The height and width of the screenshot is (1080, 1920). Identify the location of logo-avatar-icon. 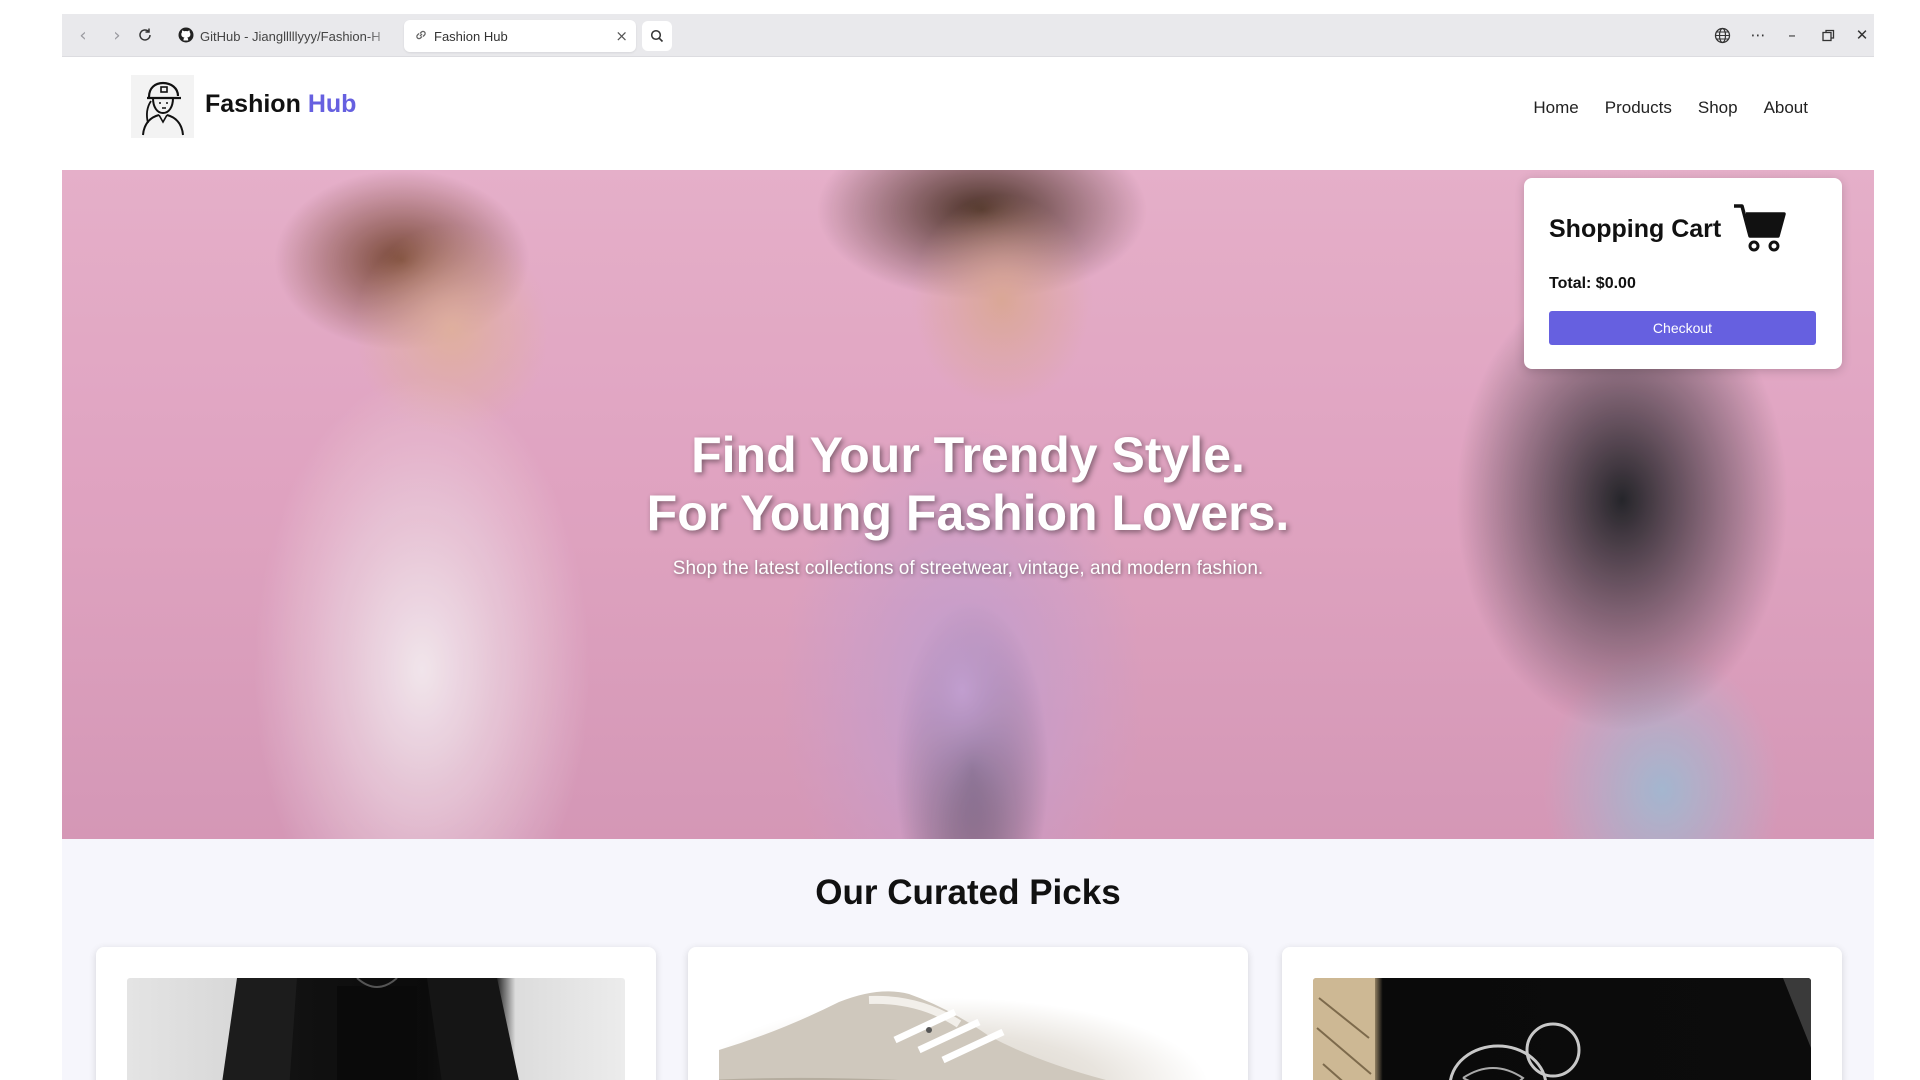
(162, 108).